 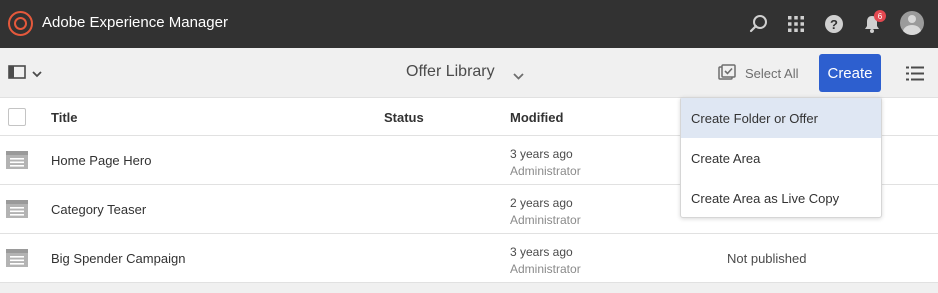 What do you see at coordinates (545, 212) in the screenshot?
I see `row-modified: 2 years ago Administrator` at bounding box center [545, 212].